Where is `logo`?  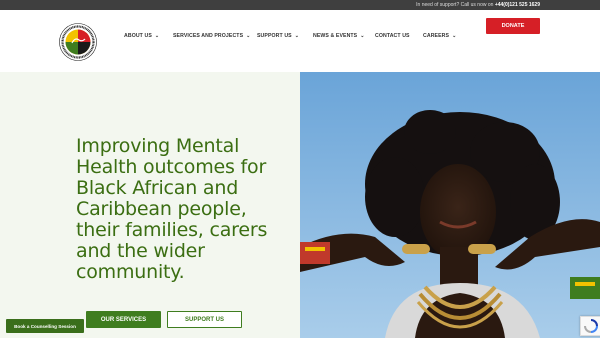
logo is located at coordinates (78, 42).